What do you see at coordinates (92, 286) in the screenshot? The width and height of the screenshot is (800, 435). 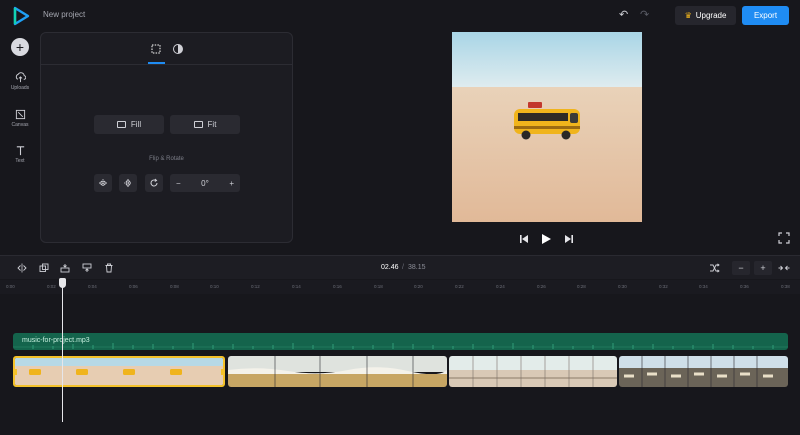 I see `ruler-tick: 0:04` at bounding box center [92, 286].